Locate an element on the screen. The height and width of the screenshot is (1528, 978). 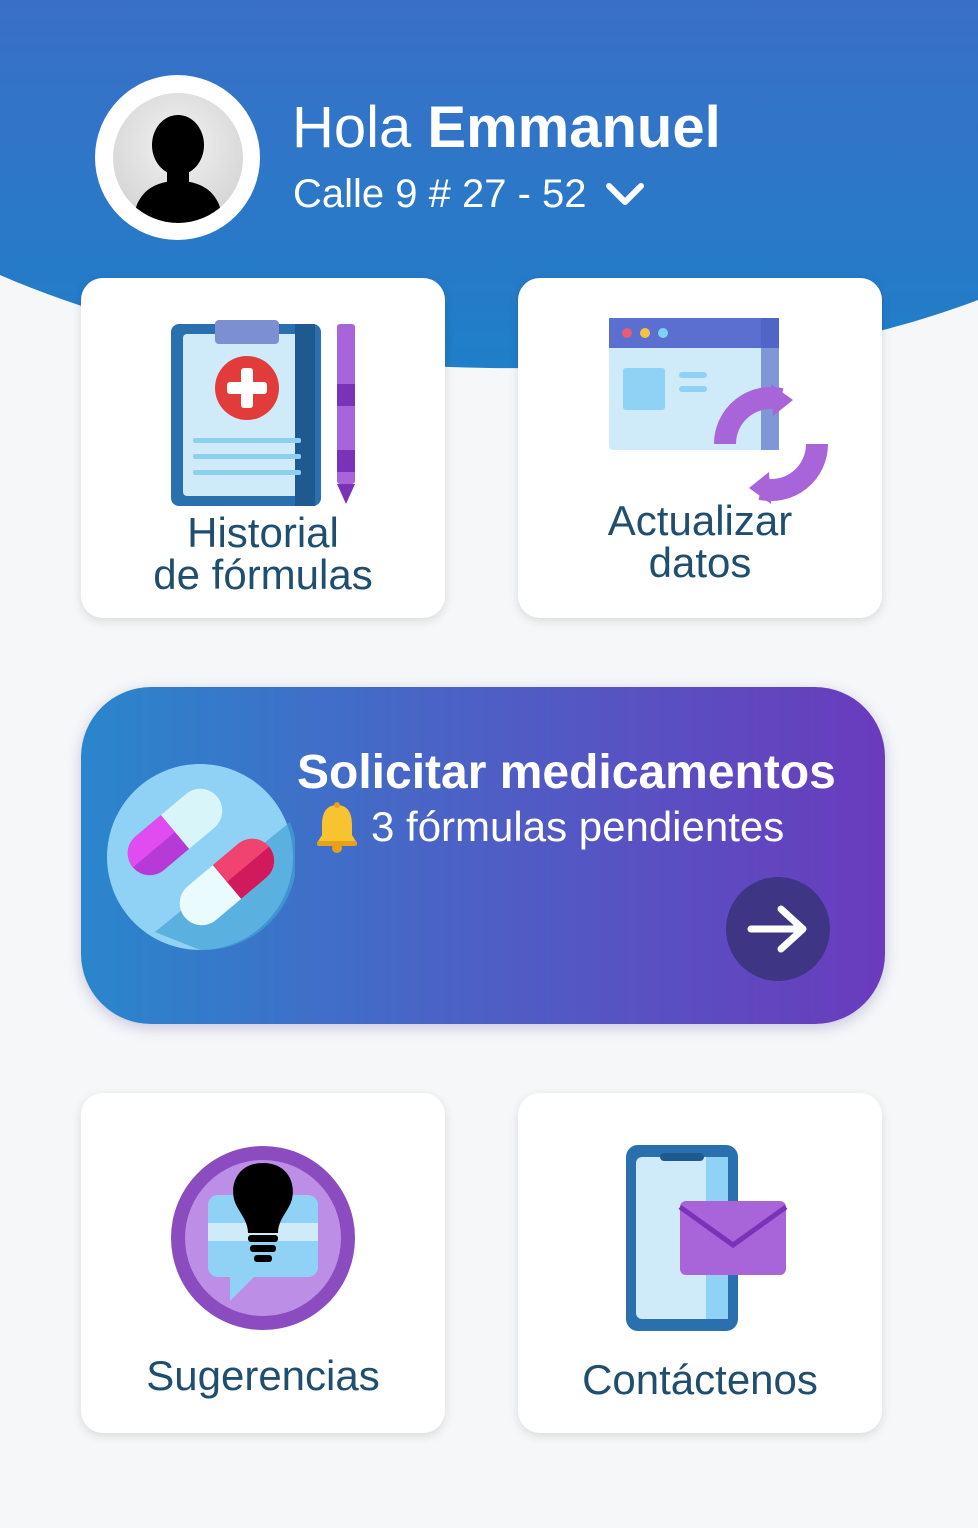
arrow-right-icon is located at coordinates (777, 929).